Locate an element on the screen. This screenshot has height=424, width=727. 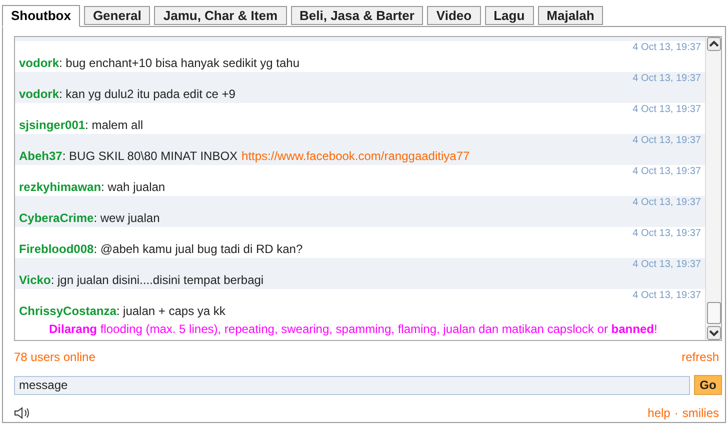
refresh-link: refresh is located at coordinates (700, 357).